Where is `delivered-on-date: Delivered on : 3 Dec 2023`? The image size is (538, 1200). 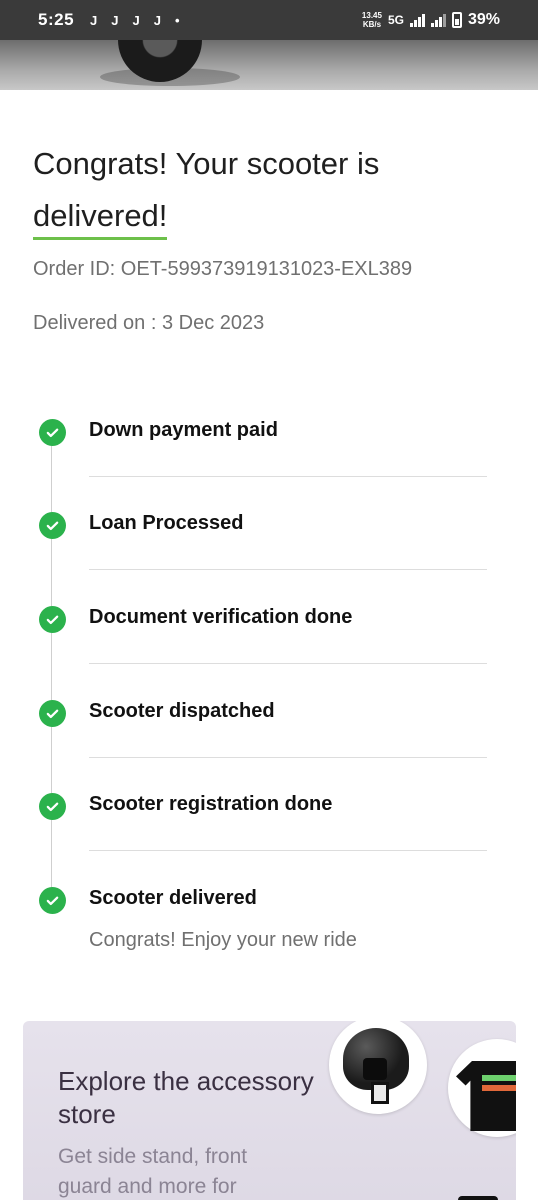 delivered-on-date: Delivered on : 3 Dec 2023 is located at coordinates (149, 323).